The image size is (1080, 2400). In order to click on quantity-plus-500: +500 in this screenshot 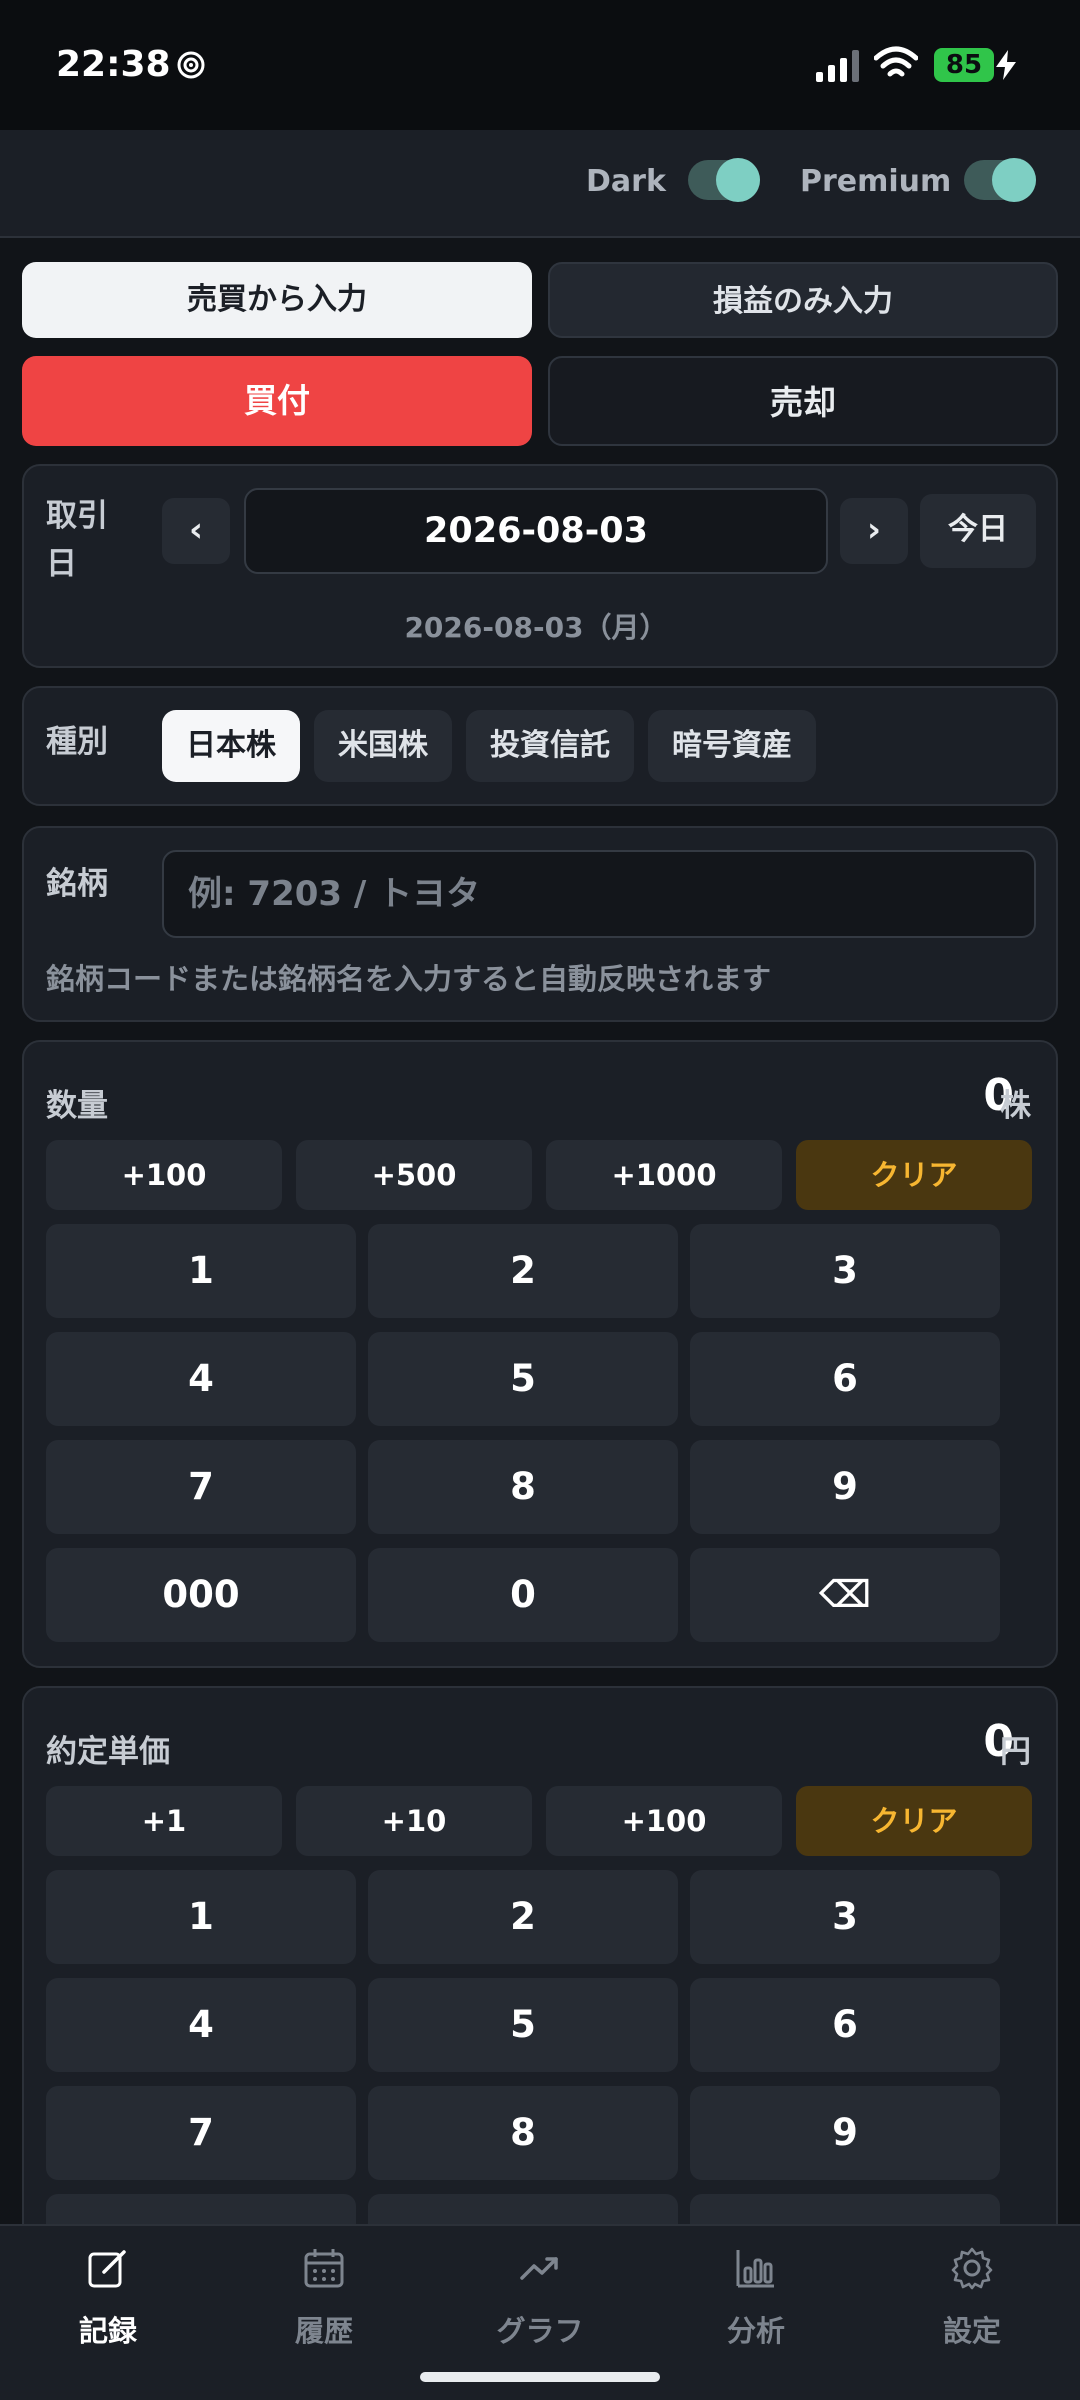, I will do `click(414, 1175)`.